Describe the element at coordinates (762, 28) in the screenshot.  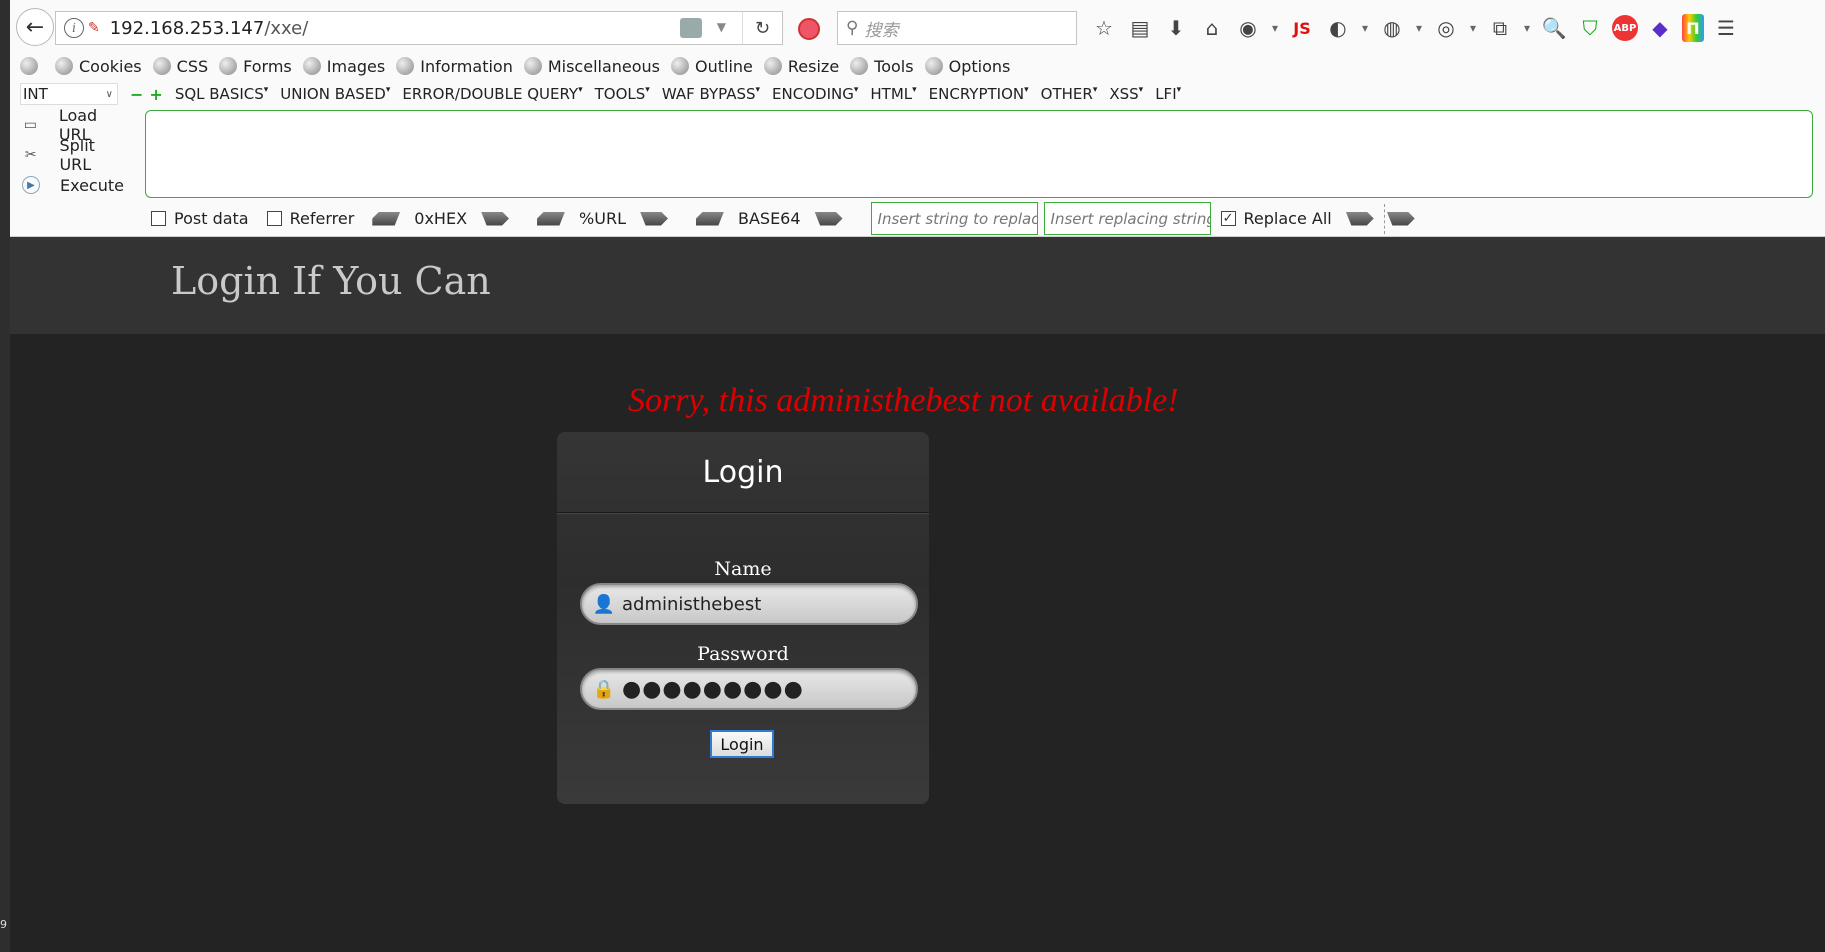
I see `reload-button: ↻` at that location.